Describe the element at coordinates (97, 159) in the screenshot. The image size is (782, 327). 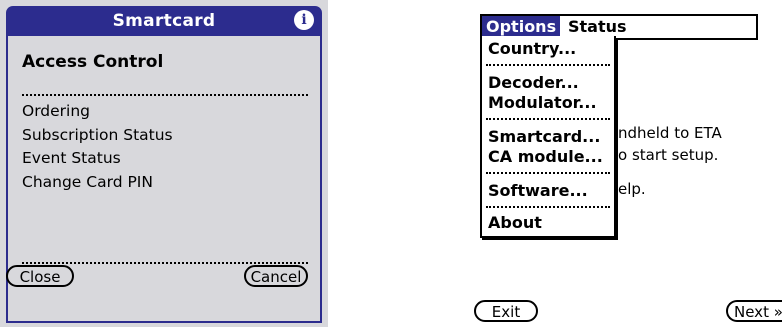
I see `list-item-event-status: Event Status` at that location.